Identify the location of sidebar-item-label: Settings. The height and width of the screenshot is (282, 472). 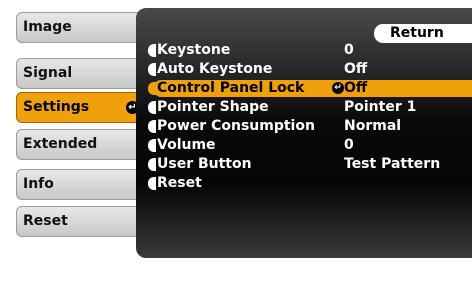
(56, 107).